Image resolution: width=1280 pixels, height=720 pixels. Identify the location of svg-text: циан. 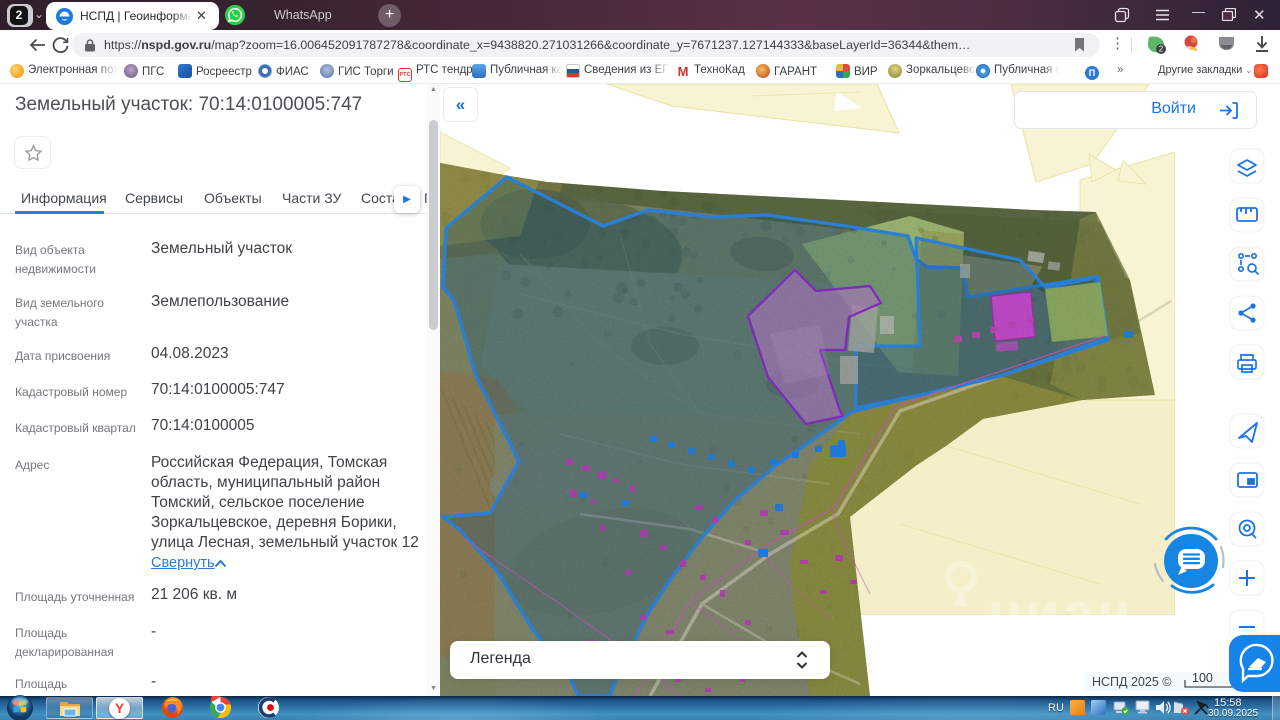
(1061, 612).